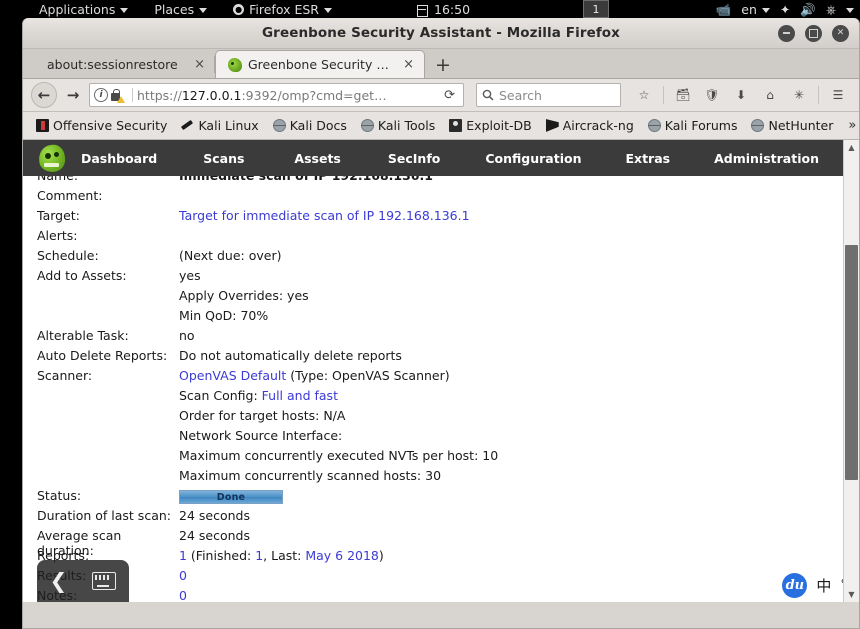  Describe the element at coordinates (449, 95) in the screenshot. I see `reload-icon: ⟳` at that location.